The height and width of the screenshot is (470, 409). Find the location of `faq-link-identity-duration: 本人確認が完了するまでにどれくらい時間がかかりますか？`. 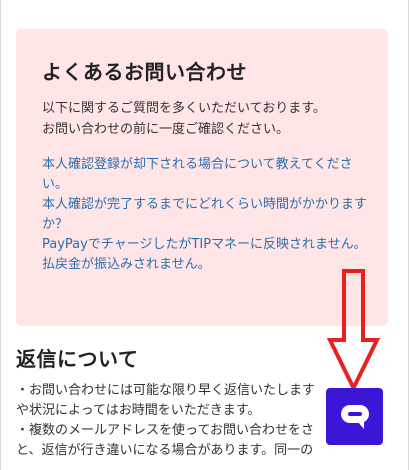

faq-link-identity-duration: 本人確認が完了するまでにどれくらい時間がかかりますか？ is located at coordinates (209, 215).